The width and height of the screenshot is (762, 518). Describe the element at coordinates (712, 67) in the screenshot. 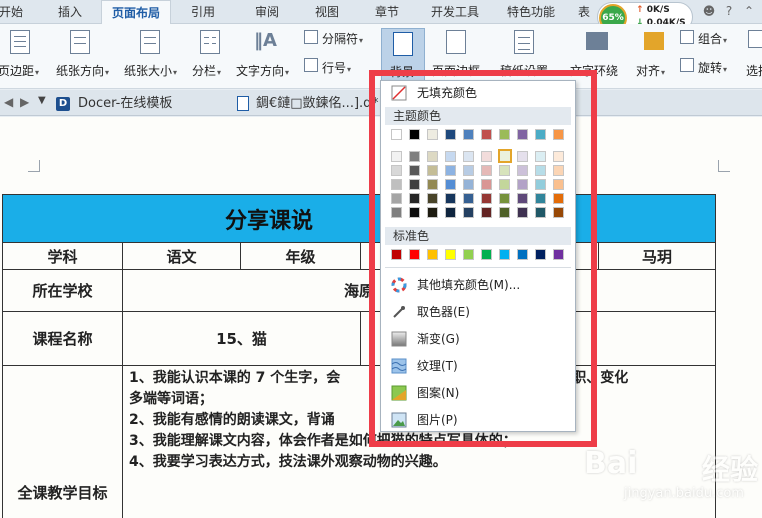

I see `rotate-button: 旋转▾` at that location.